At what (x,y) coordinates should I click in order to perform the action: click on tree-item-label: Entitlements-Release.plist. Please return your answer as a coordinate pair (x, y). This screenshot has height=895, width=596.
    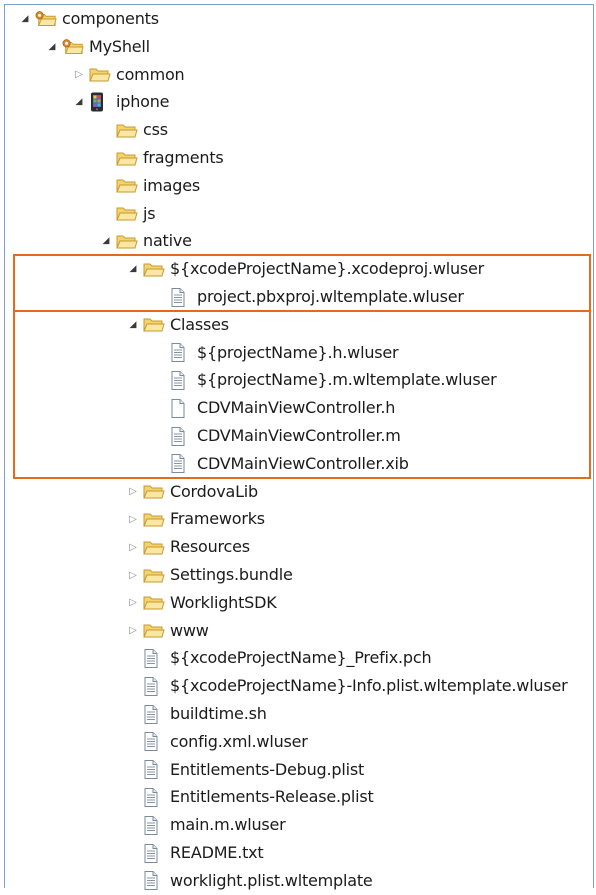
    Looking at the image, I should click on (272, 797).